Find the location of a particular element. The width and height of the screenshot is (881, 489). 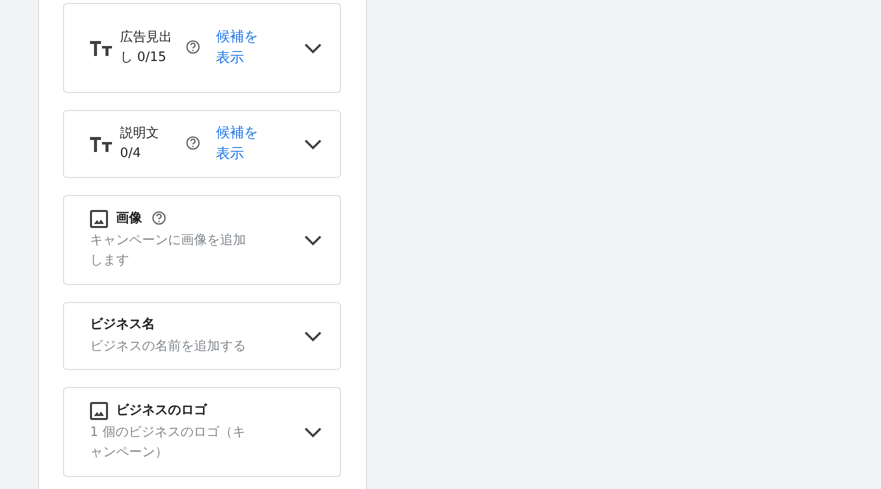

card-title: 画像 is located at coordinates (129, 219).